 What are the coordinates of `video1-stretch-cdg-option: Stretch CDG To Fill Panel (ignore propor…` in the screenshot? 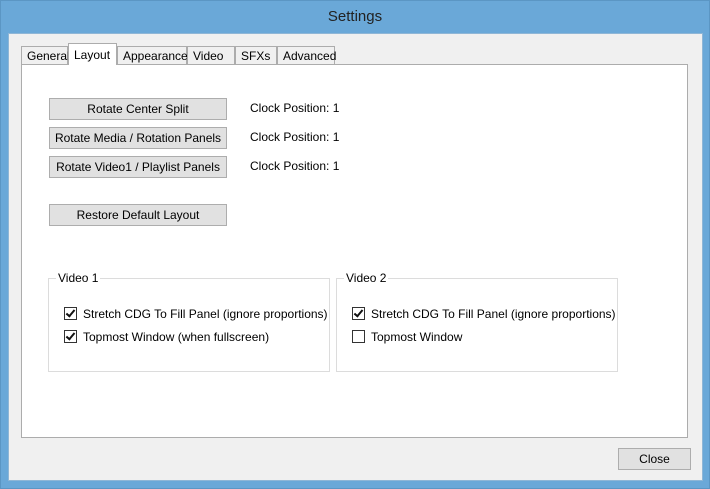 It's located at (196, 314).